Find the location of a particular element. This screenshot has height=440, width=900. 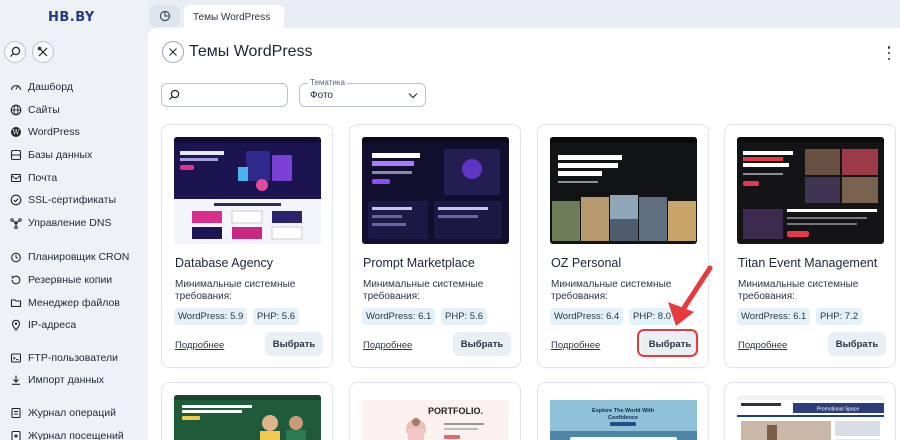

sidebar-item-label: Импорт данных is located at coordinates (66, 380).